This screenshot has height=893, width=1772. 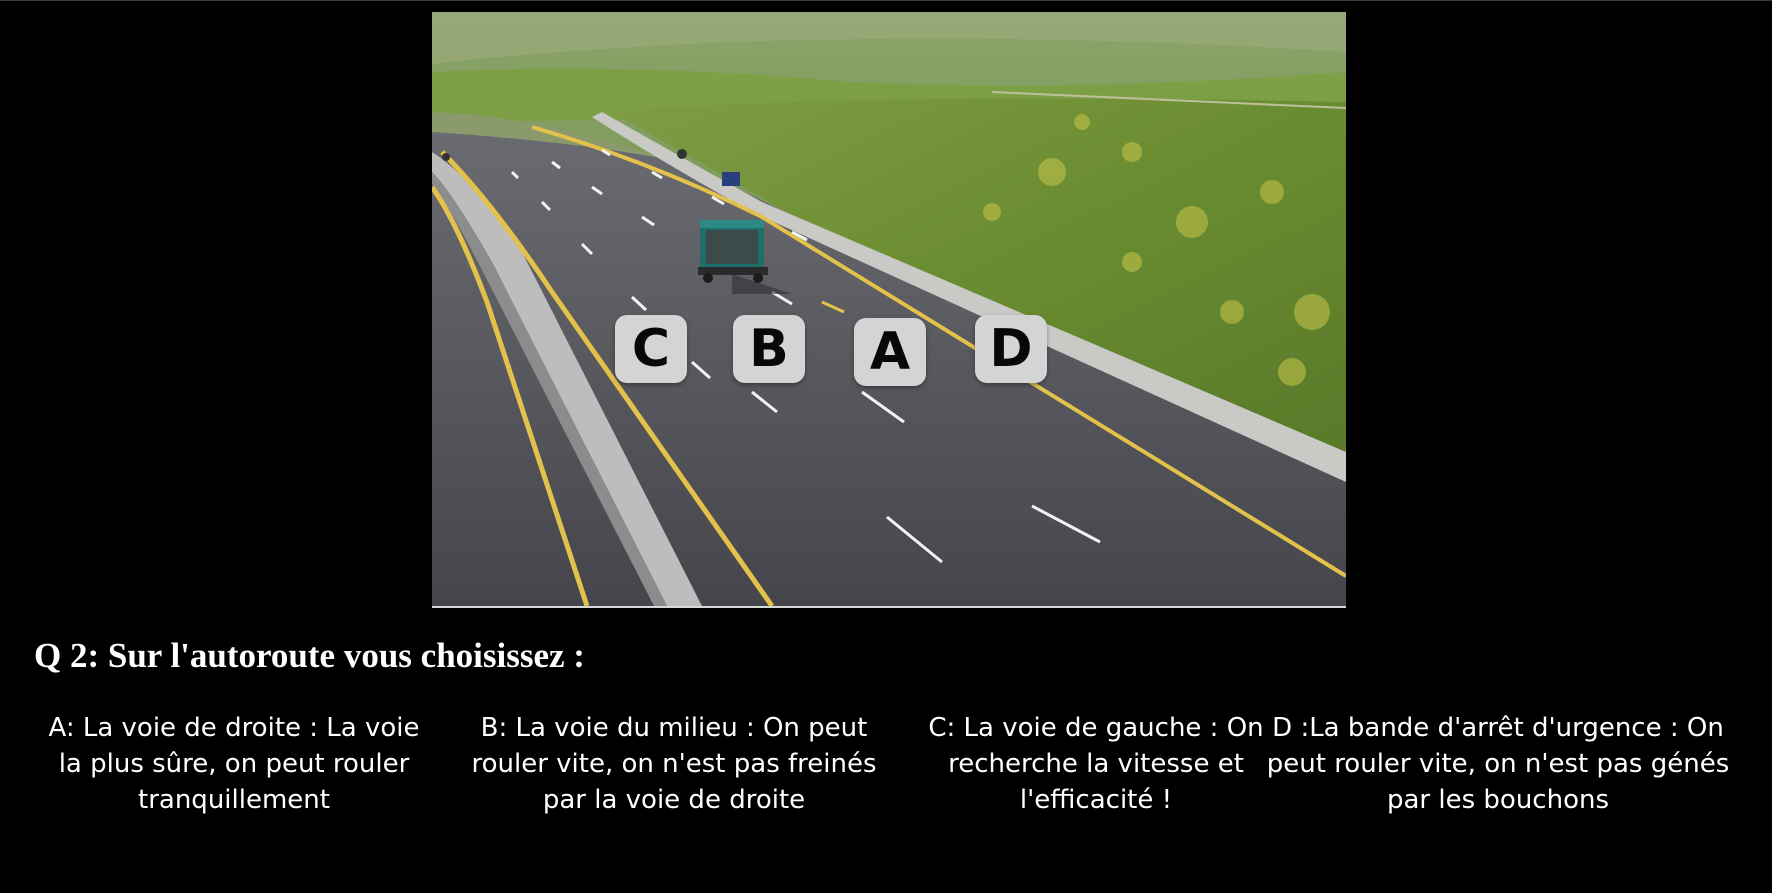 I want to click on sign-left, so click(x=446, y=157).